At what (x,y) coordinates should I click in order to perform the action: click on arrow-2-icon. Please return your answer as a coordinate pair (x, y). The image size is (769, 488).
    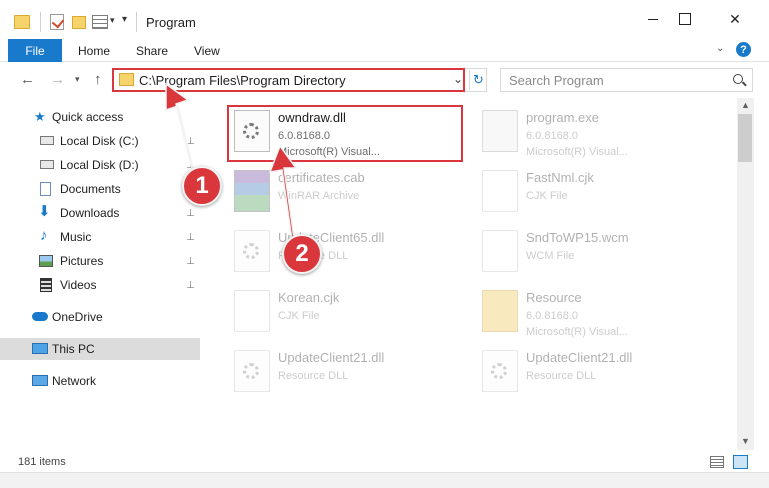
    Looking at the image, I should click on (286, 192).